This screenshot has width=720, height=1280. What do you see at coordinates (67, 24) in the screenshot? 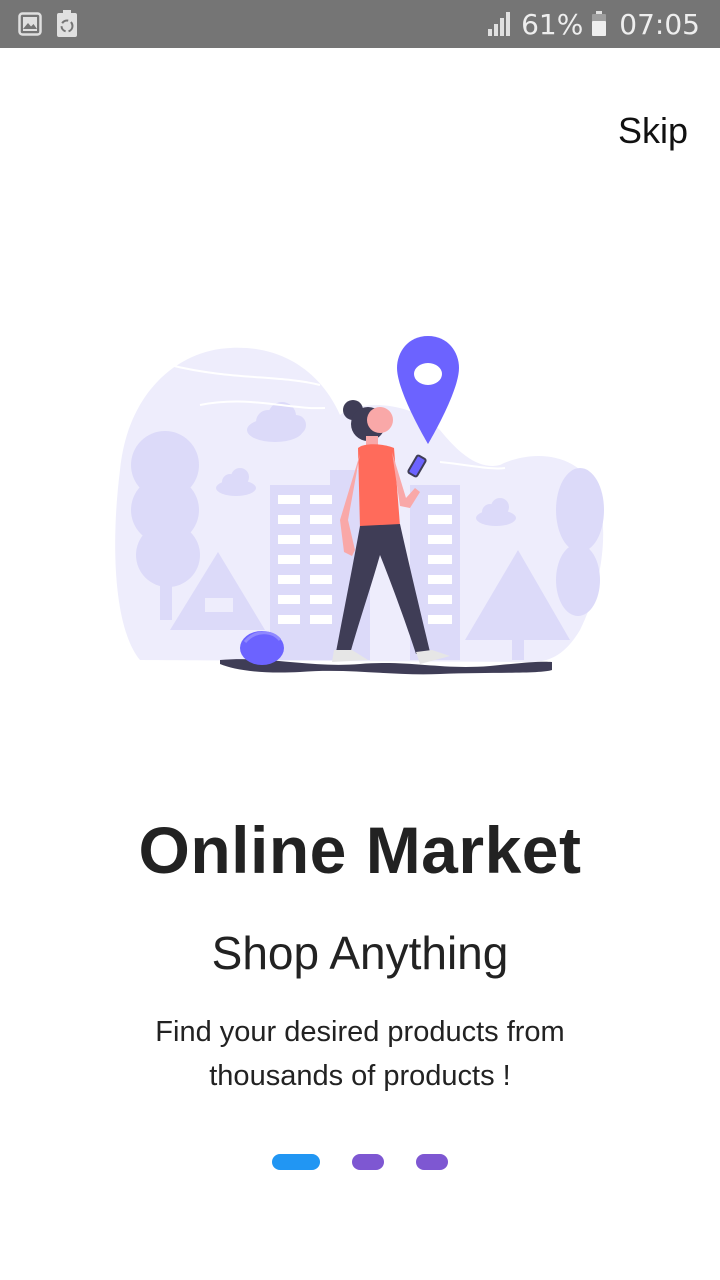
I see `battery-saver-icon` at bounding box center [67, 24].